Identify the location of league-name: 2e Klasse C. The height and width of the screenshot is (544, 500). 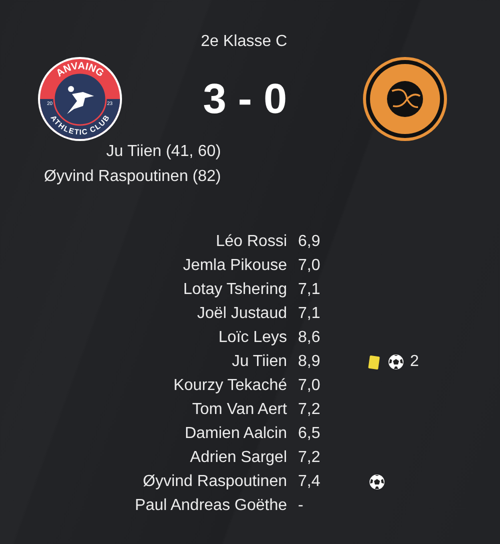
(244, 42).